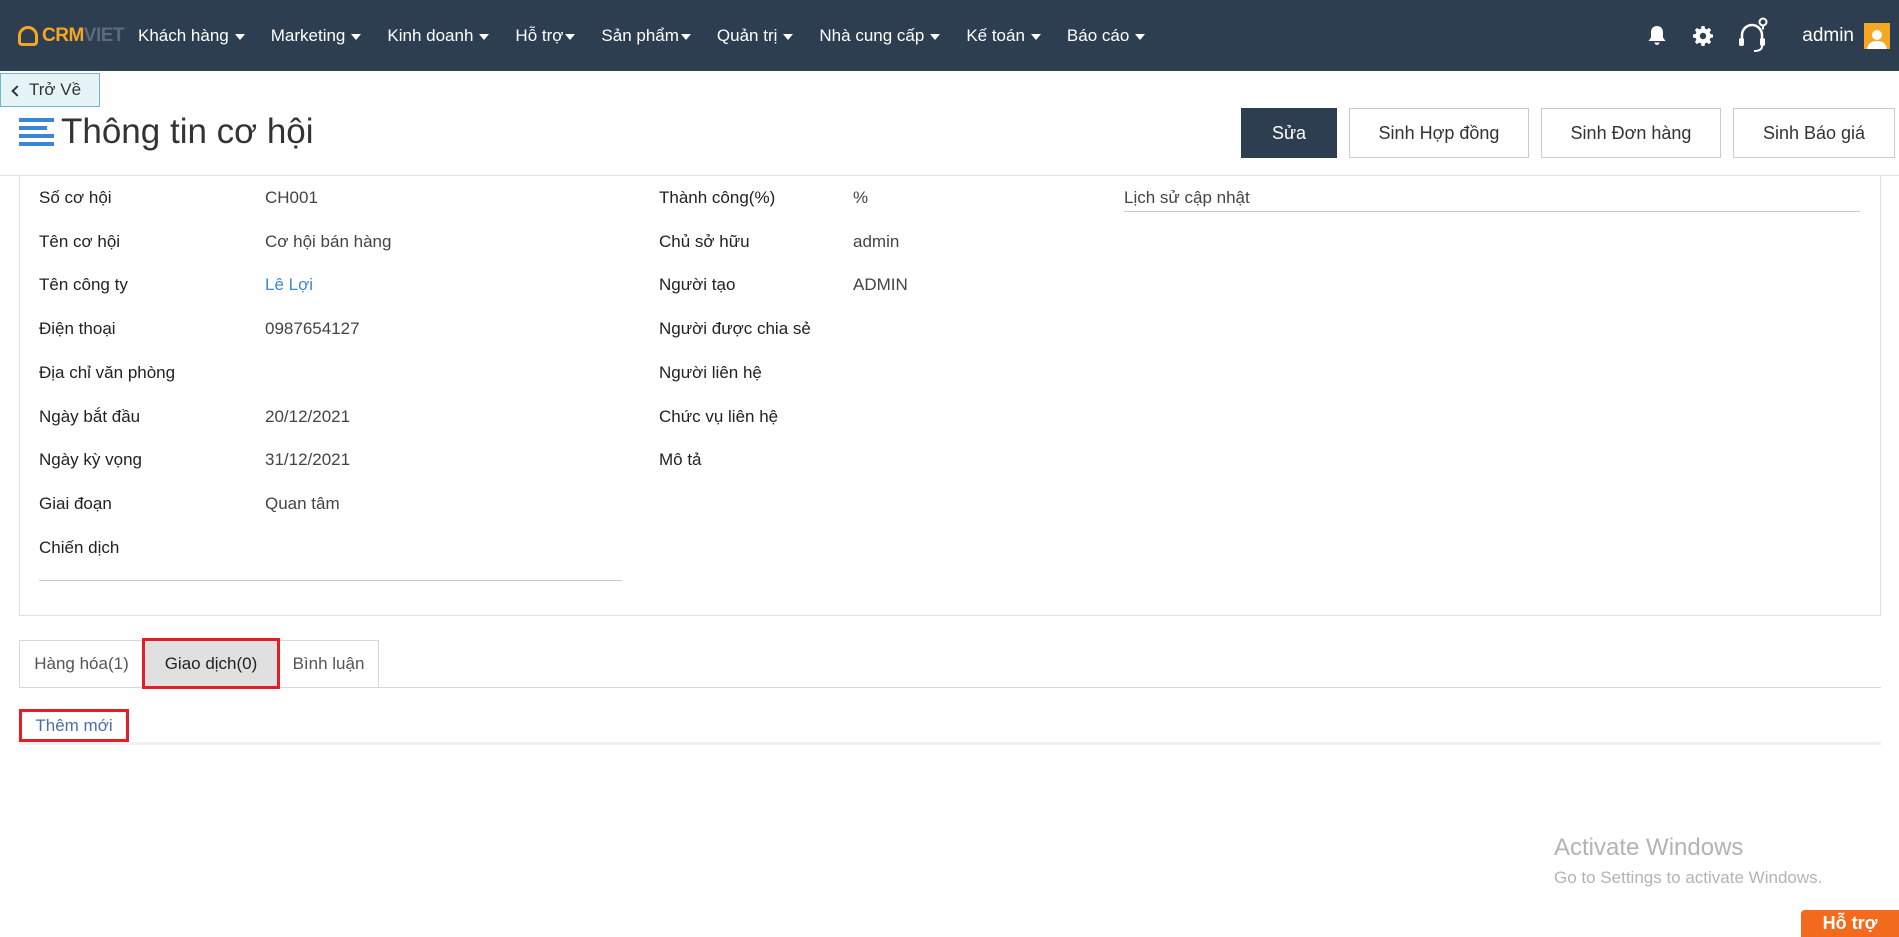 The height and width of the screenshot is (937, 1899). I want to click on menu-ho-tro: Hỗ trợ, so click(545, 35).